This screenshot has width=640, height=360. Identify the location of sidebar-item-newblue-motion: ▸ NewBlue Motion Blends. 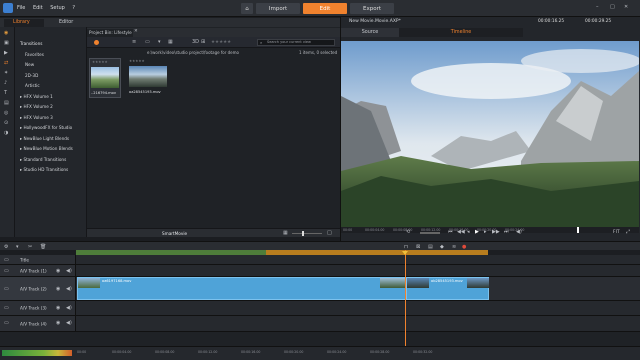
(50, 149).